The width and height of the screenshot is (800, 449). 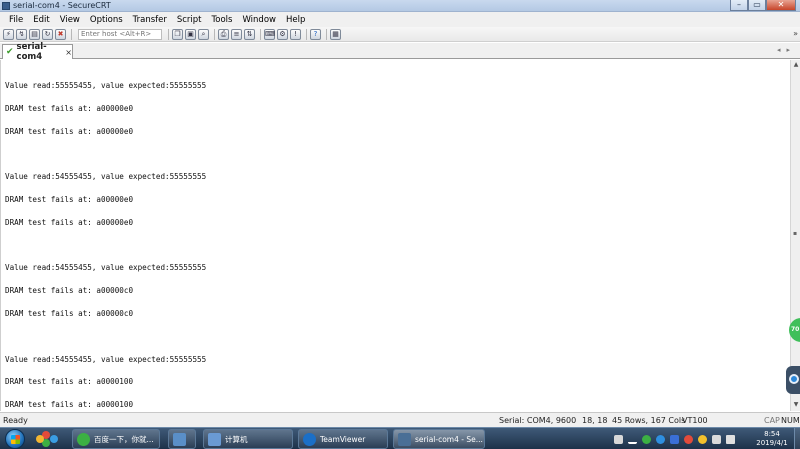 I want to click on status-text: Ready, so click(x=15, y=420).